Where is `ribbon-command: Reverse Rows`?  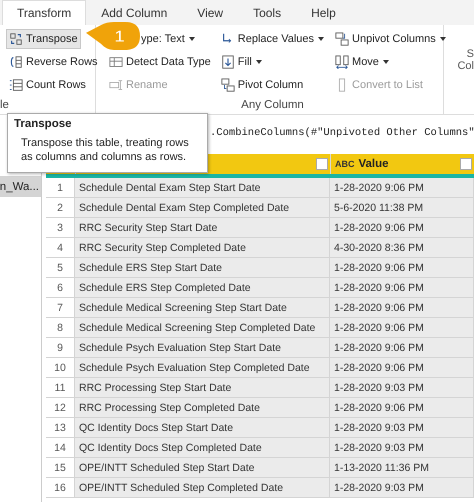
ribbon-command: Reverse Rows is located at coordinates (53, 62).